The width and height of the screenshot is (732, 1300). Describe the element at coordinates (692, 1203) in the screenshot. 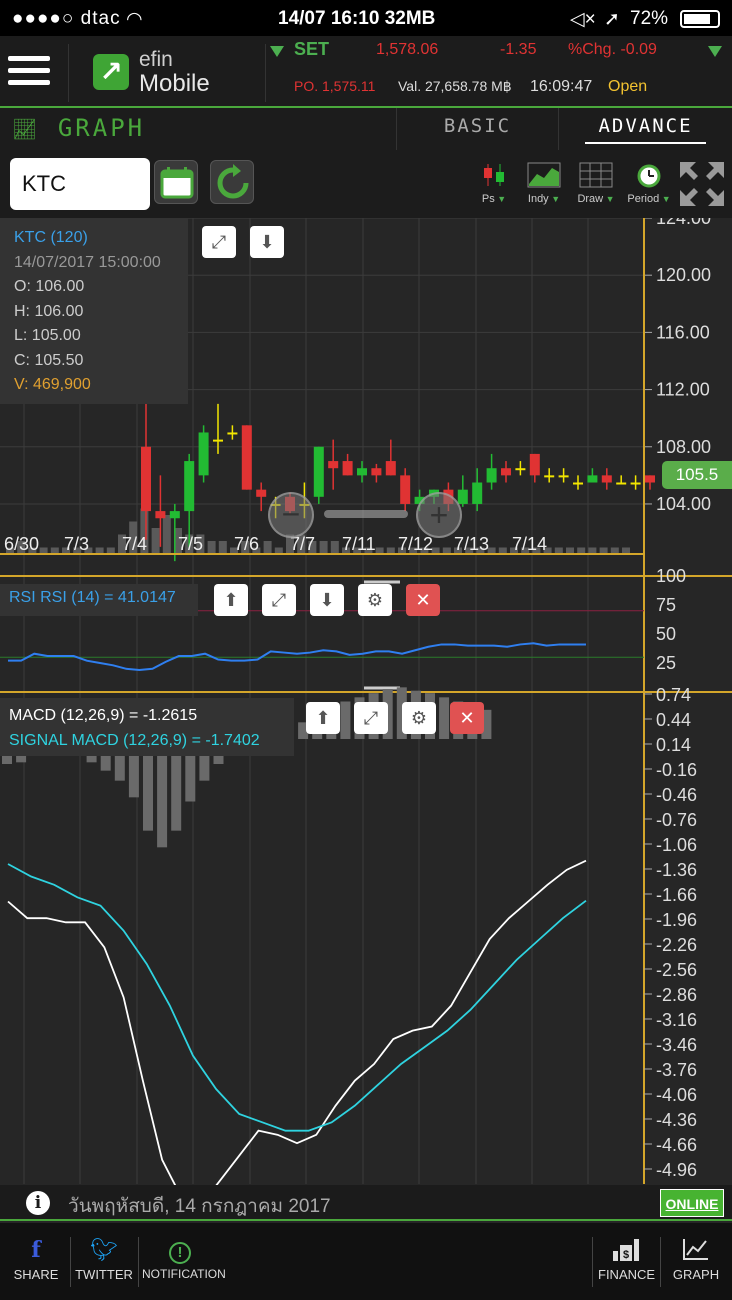

I see `online-status-button: ONLINE` at that location.